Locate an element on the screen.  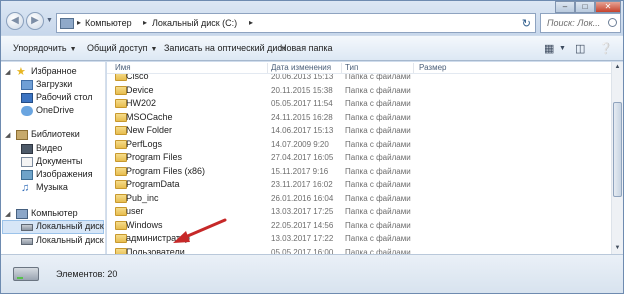
computer-icon is located at coordinates (22, 214).